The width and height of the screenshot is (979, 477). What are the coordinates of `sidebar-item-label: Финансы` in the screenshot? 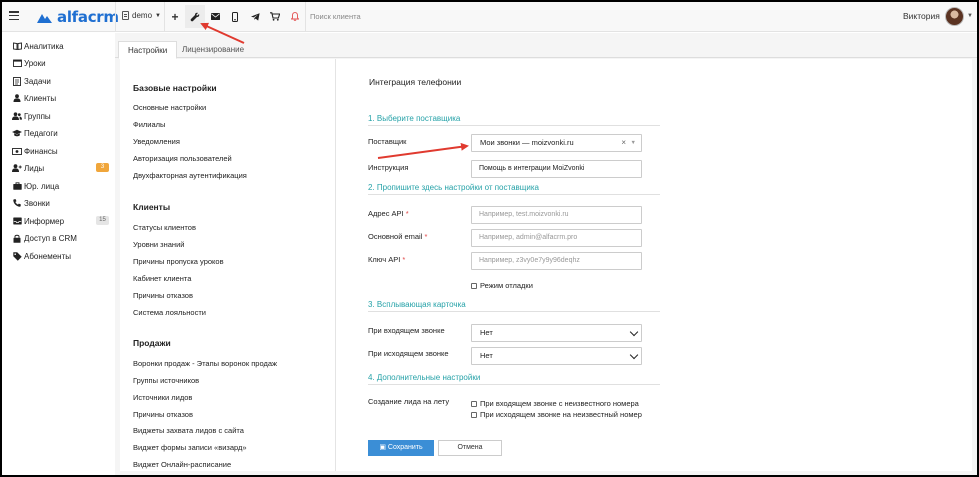 It's located at (41, 151).